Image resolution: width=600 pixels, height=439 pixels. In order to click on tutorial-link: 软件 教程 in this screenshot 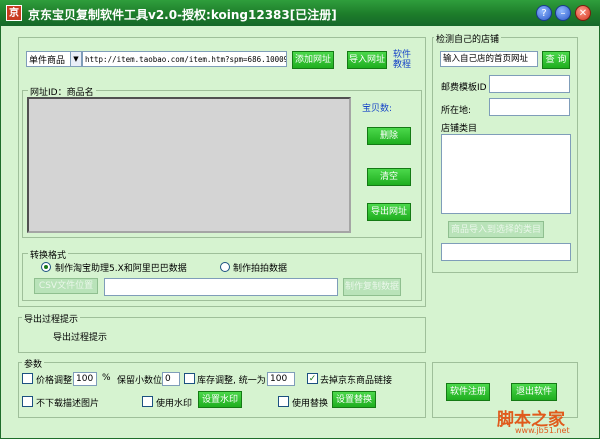, I will do `click(407, 60)`.